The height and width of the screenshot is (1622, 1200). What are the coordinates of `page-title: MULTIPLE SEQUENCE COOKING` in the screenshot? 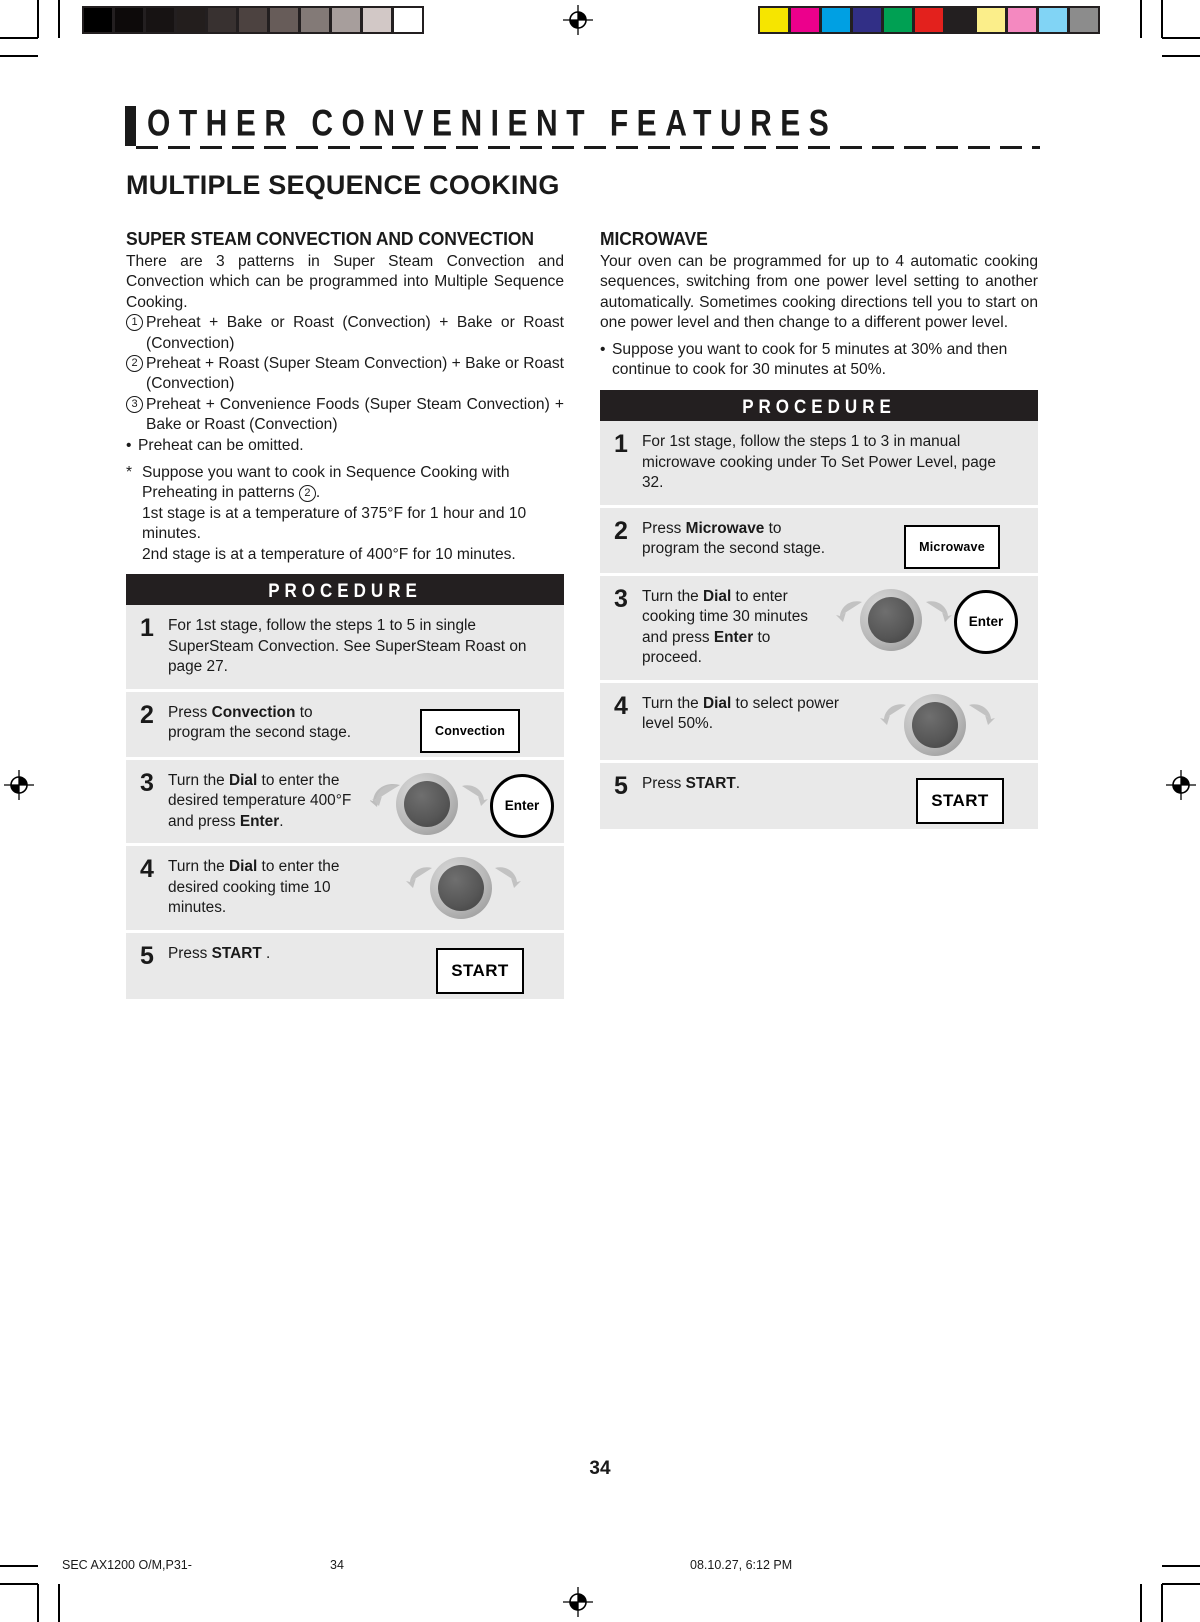 It's located at (343, 185).